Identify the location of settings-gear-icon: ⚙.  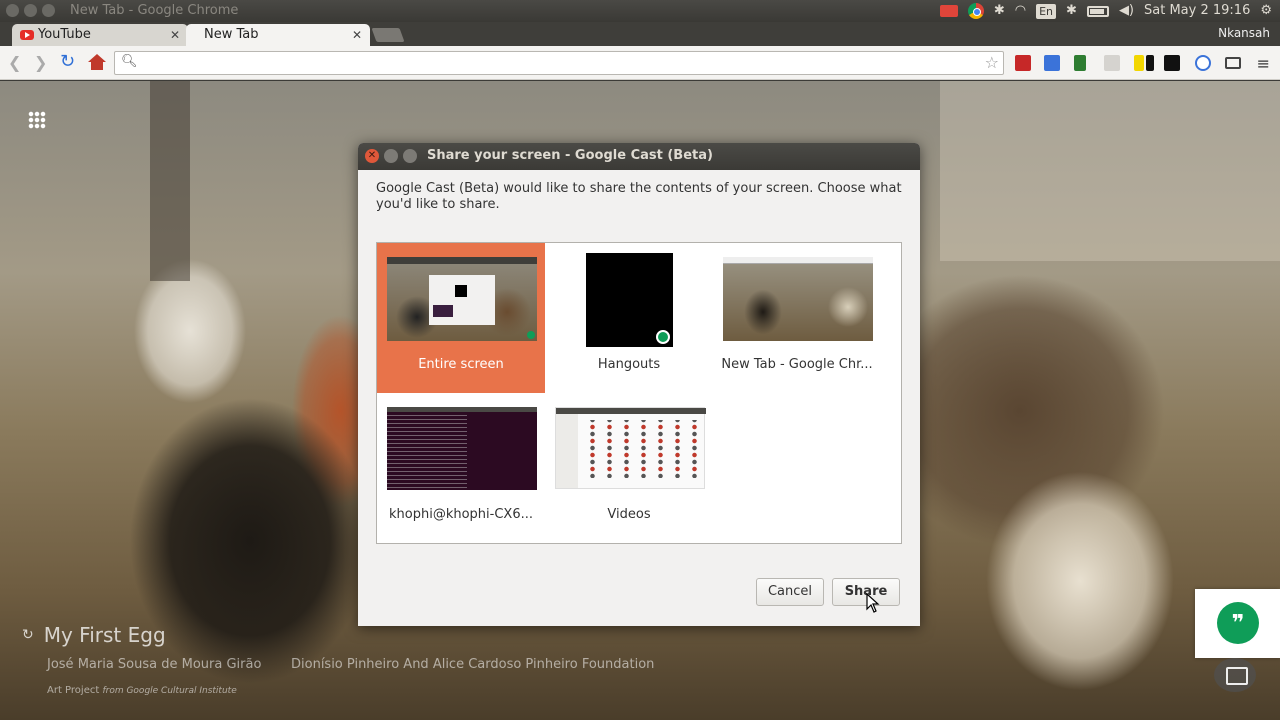
(1266, 11).